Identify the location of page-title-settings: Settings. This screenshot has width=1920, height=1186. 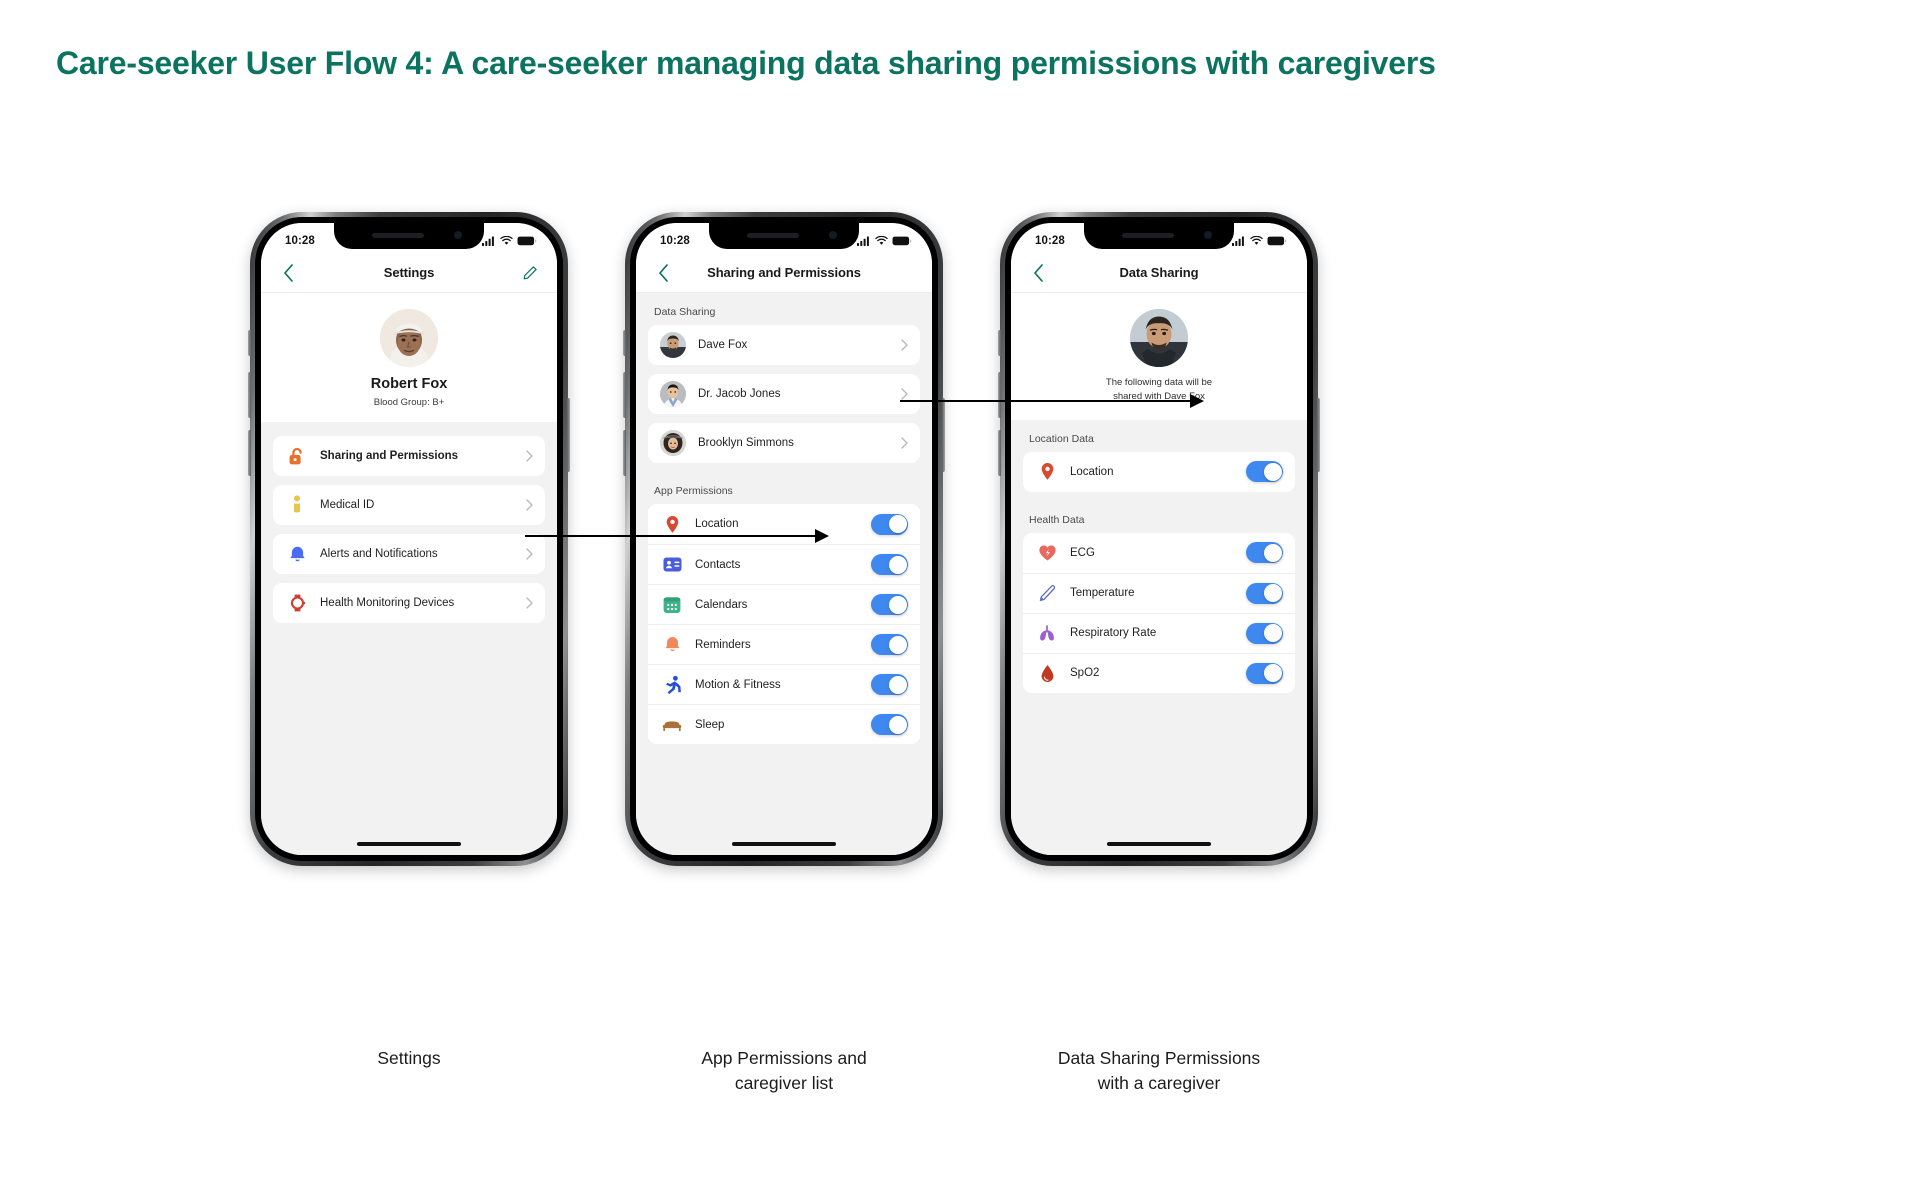
(409, 272).